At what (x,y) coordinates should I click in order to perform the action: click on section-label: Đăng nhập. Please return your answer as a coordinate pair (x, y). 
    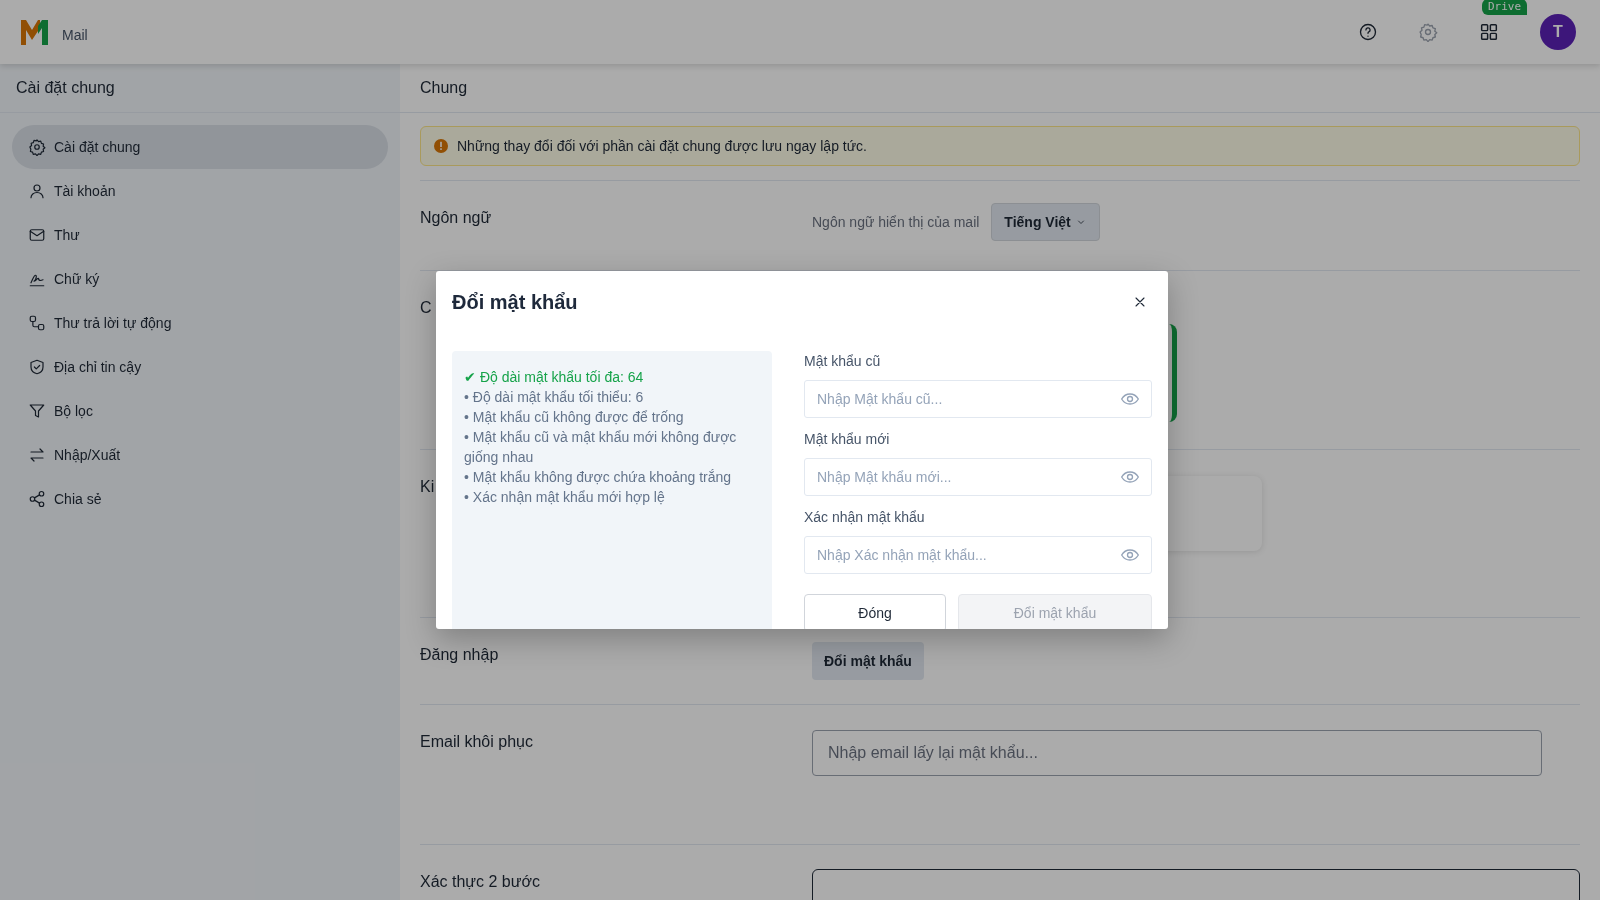
    Looking at the image, I should click on (459, 655).